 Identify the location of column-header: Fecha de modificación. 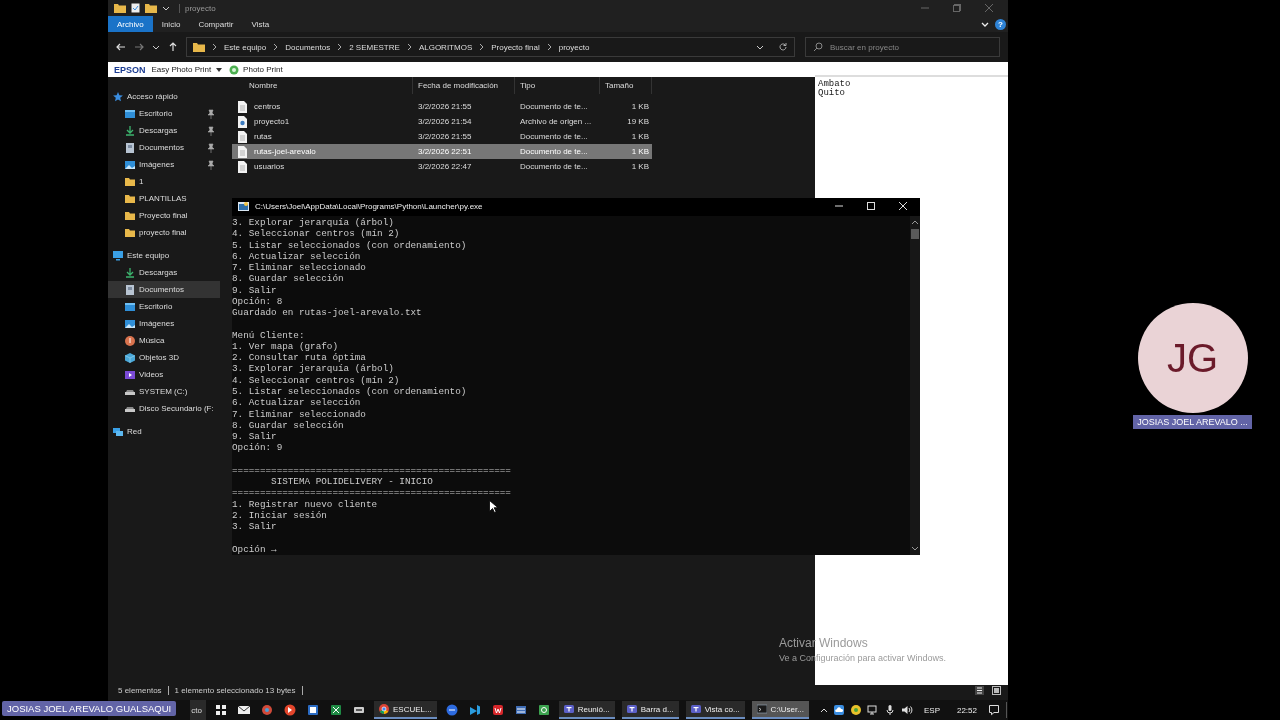
(464, 85).